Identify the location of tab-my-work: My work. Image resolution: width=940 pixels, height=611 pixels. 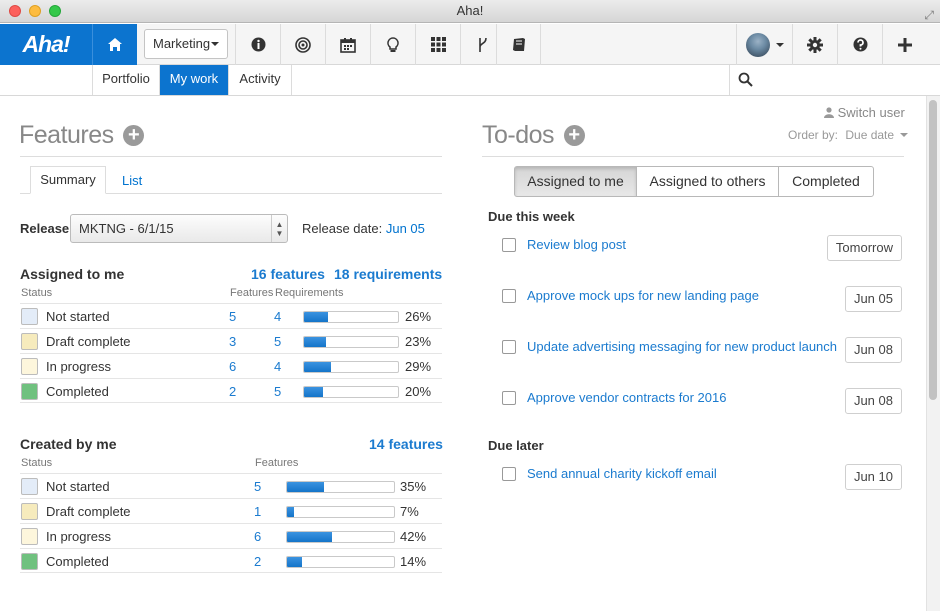
(194, 80).